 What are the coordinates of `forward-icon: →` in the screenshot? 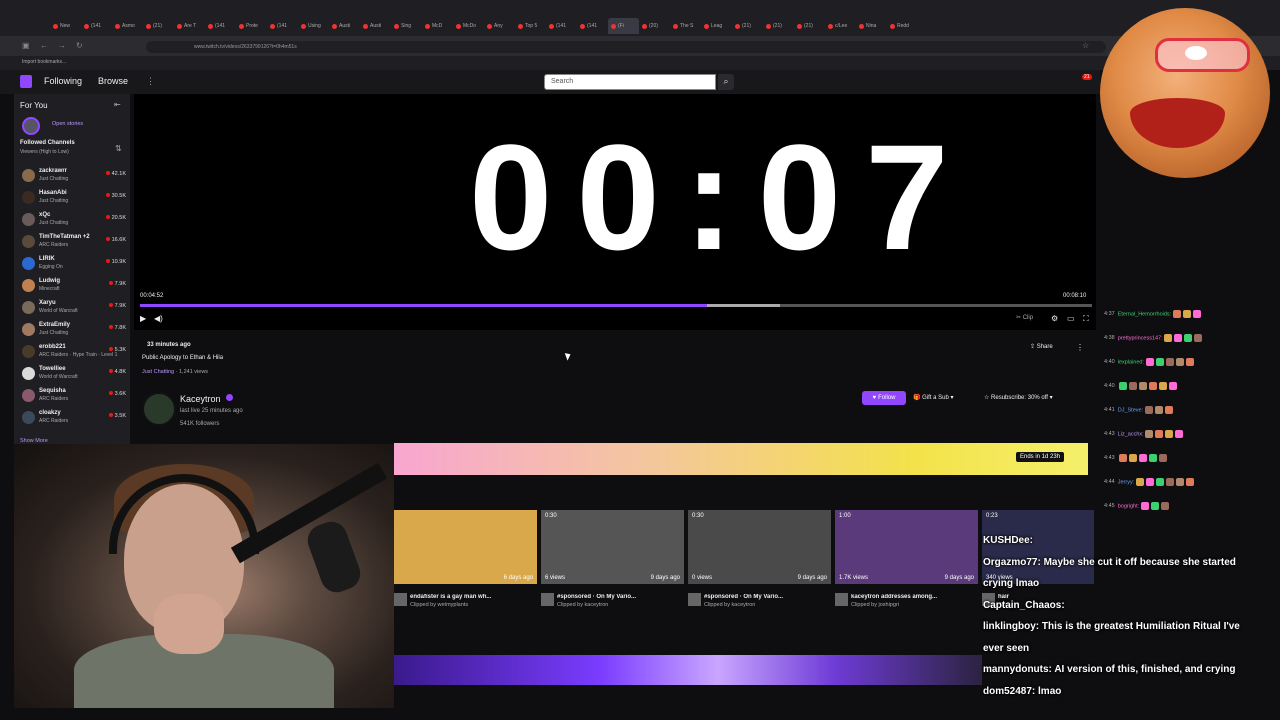 It's located at (62, 45).